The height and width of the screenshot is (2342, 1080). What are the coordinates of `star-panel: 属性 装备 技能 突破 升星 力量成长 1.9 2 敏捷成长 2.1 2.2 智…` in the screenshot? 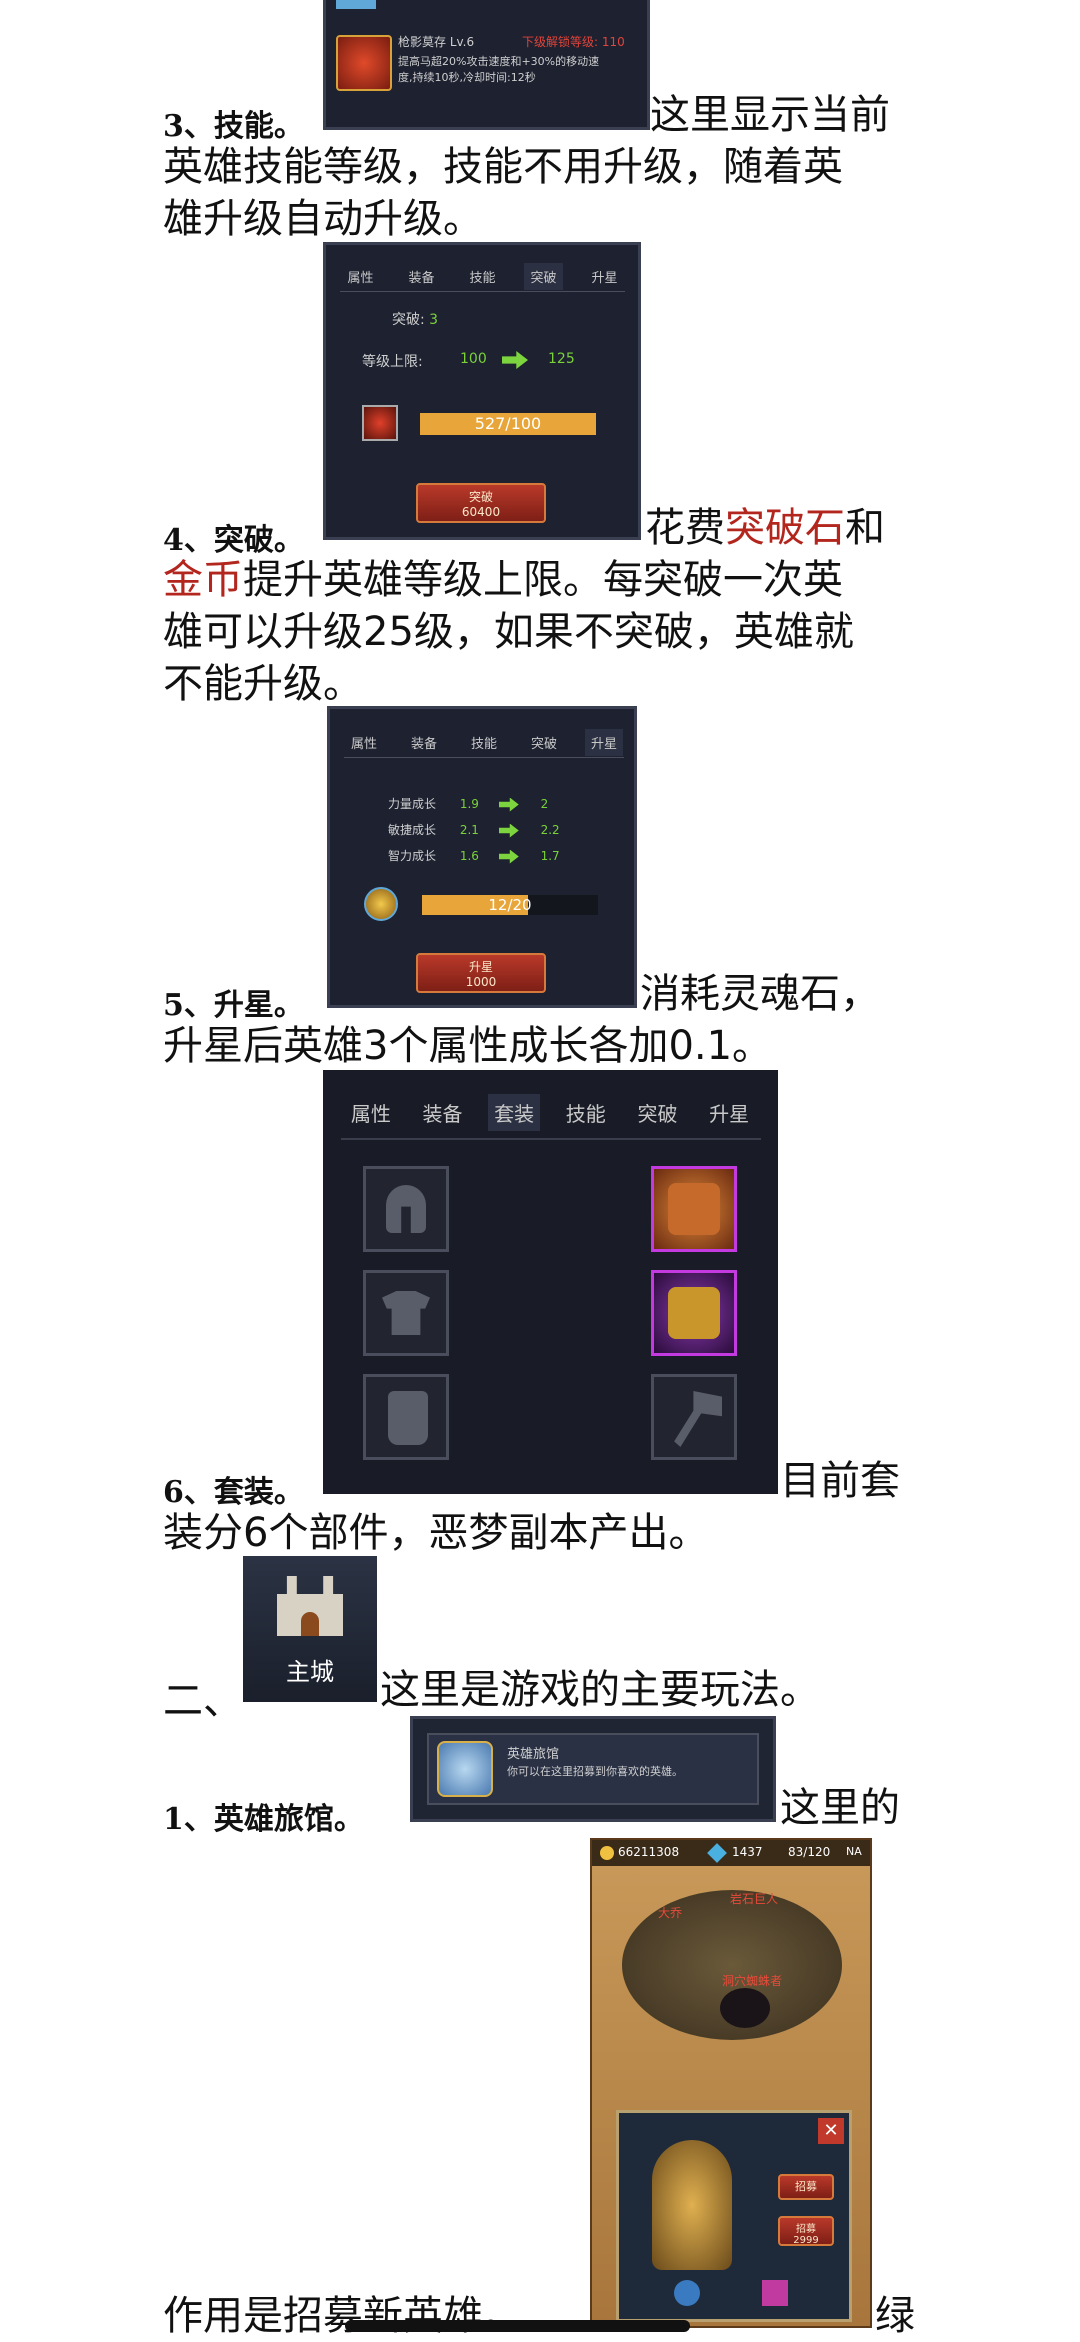 It's located at (482, 857).